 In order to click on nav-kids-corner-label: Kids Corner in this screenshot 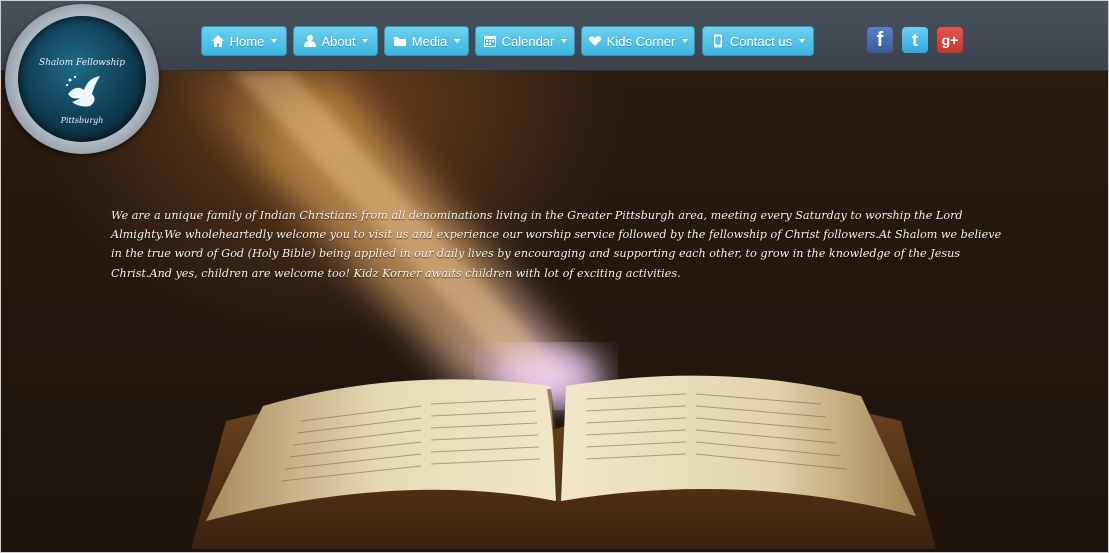, I will do `click(641, 41)`.